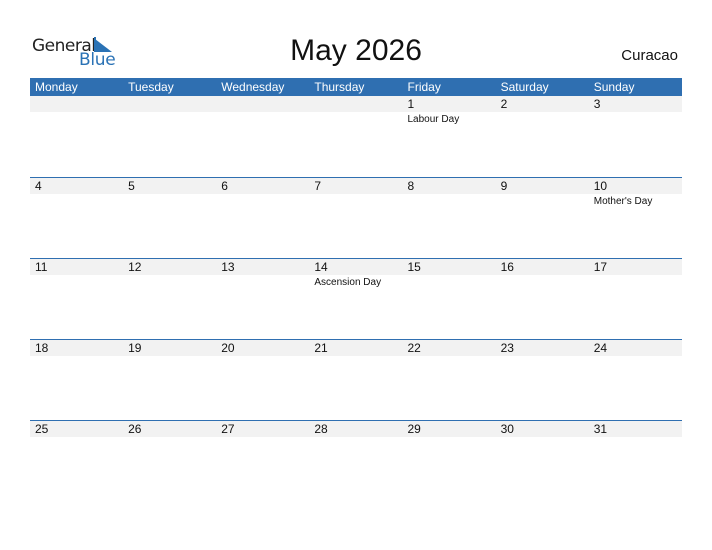 This screenshot has height=550, width=712. Describe the element at coordinates (635, 299) in the screenshot. I see `day-cell: 17` at that location.